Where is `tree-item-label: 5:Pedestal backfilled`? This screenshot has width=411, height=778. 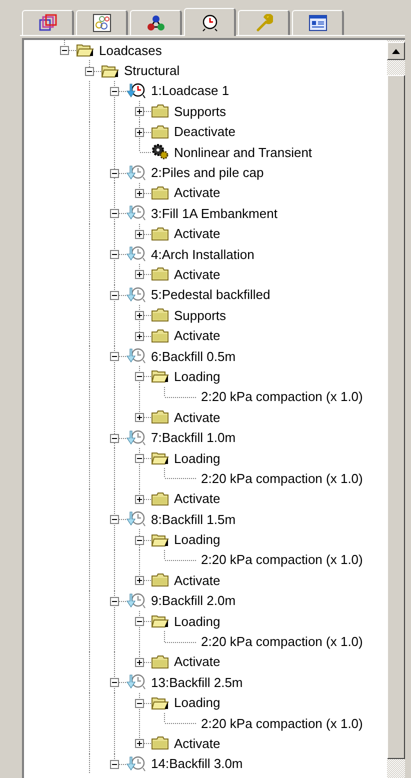
tree-item-label: 5:Pedestal backfilled is located at coordinates (211, 295).